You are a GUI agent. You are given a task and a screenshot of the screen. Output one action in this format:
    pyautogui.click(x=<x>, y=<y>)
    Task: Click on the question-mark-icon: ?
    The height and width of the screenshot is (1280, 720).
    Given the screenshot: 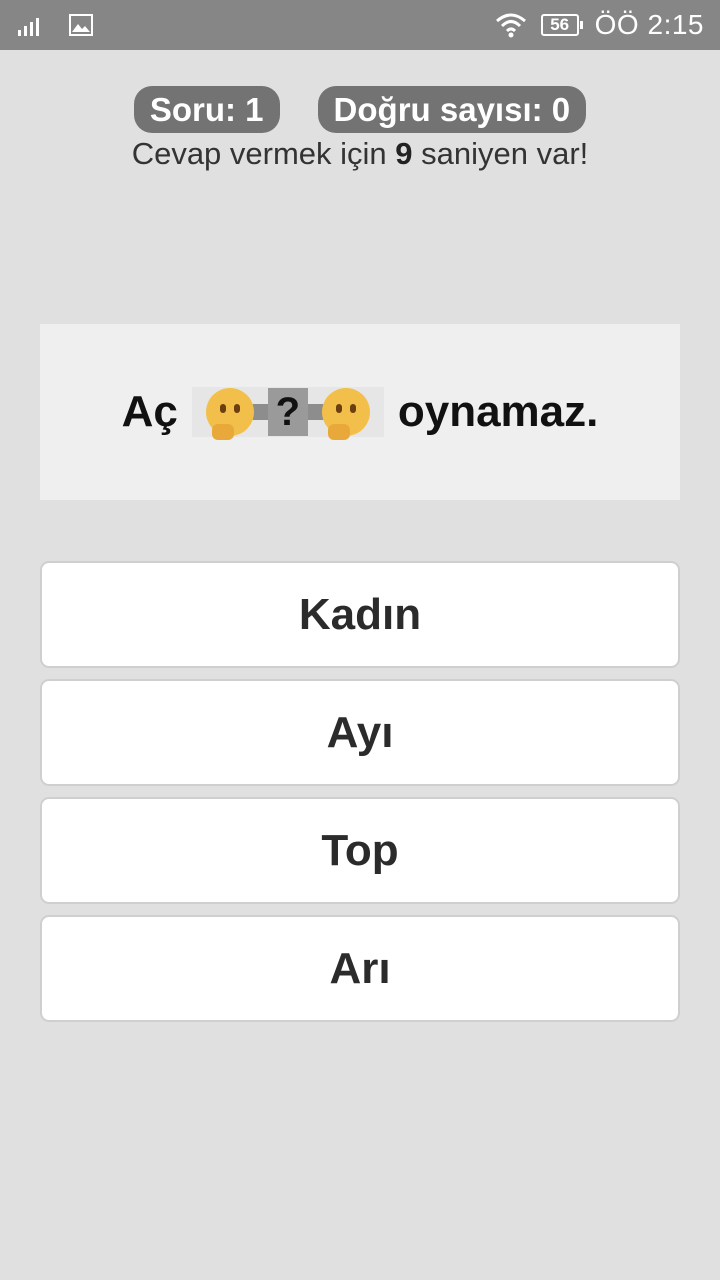 What is the action you would take?
    pyautogui.click(x=287, y=412)
    